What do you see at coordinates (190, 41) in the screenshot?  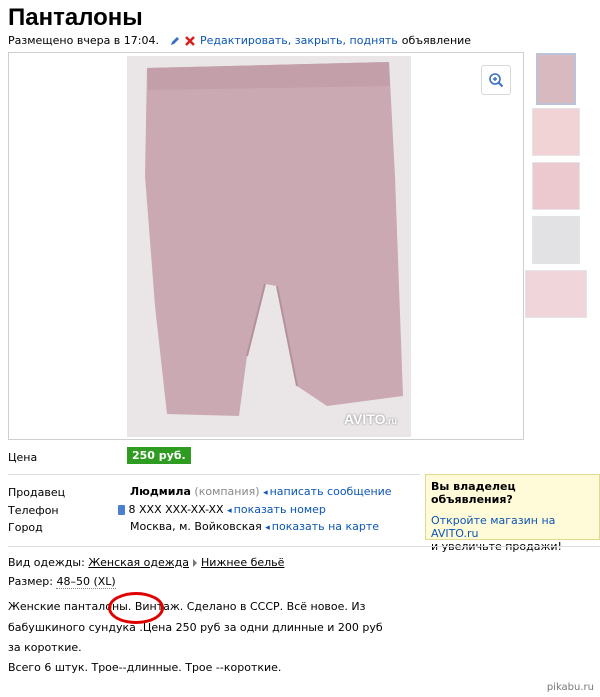 I see `close-icon` at bounding box center [190, 41].